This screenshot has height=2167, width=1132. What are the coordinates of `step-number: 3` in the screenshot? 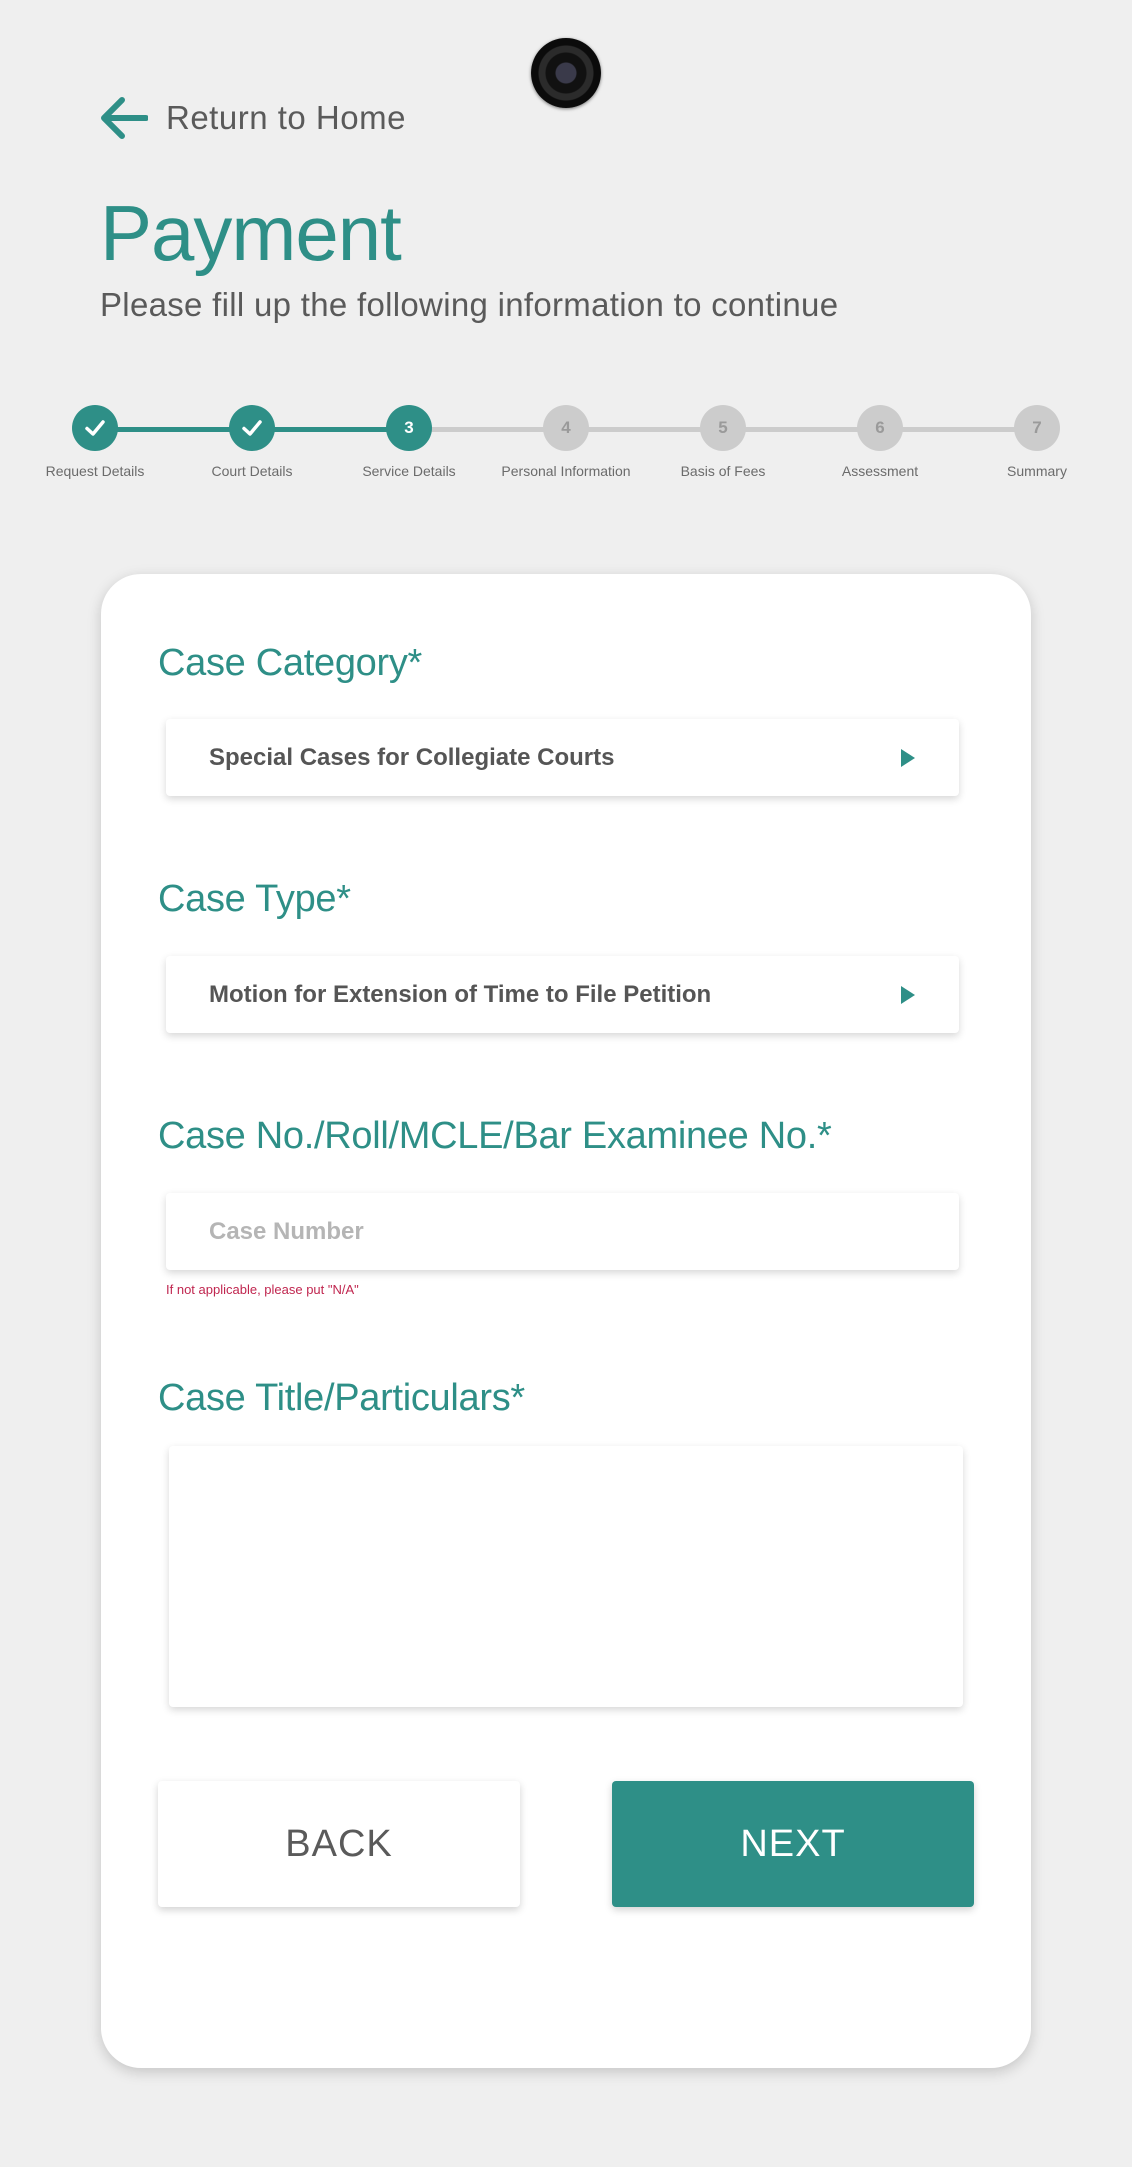 It's located at (409, 427).